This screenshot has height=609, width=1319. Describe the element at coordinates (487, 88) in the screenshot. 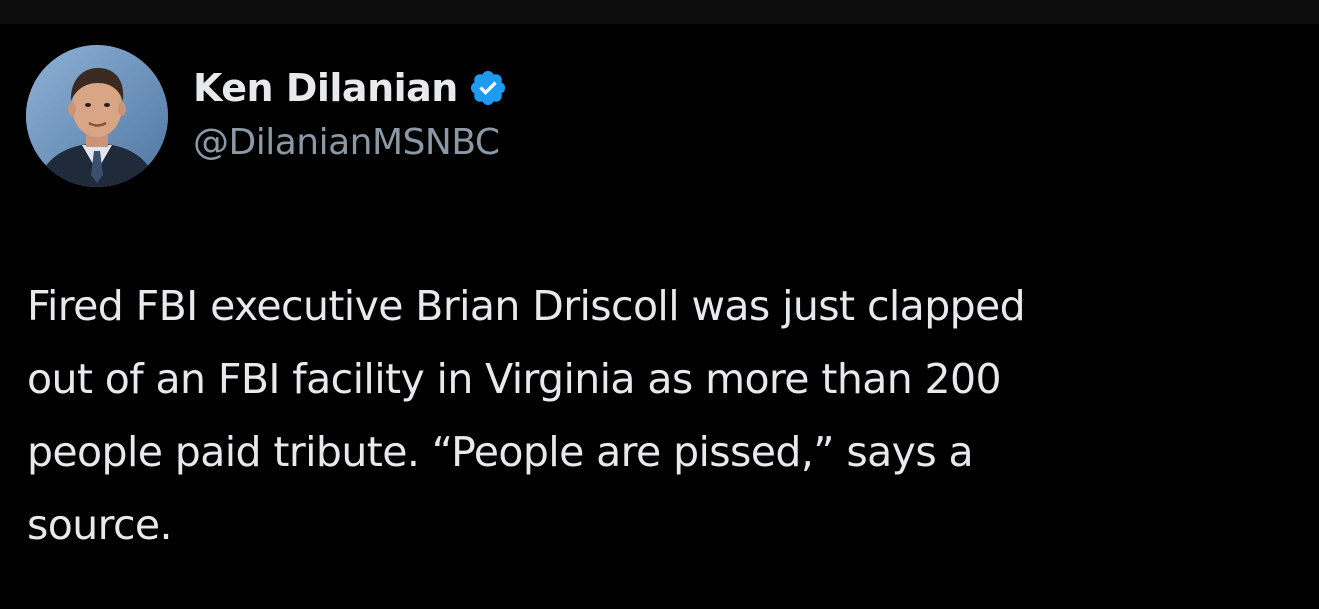

I see `verified-badge-icon` at that location.